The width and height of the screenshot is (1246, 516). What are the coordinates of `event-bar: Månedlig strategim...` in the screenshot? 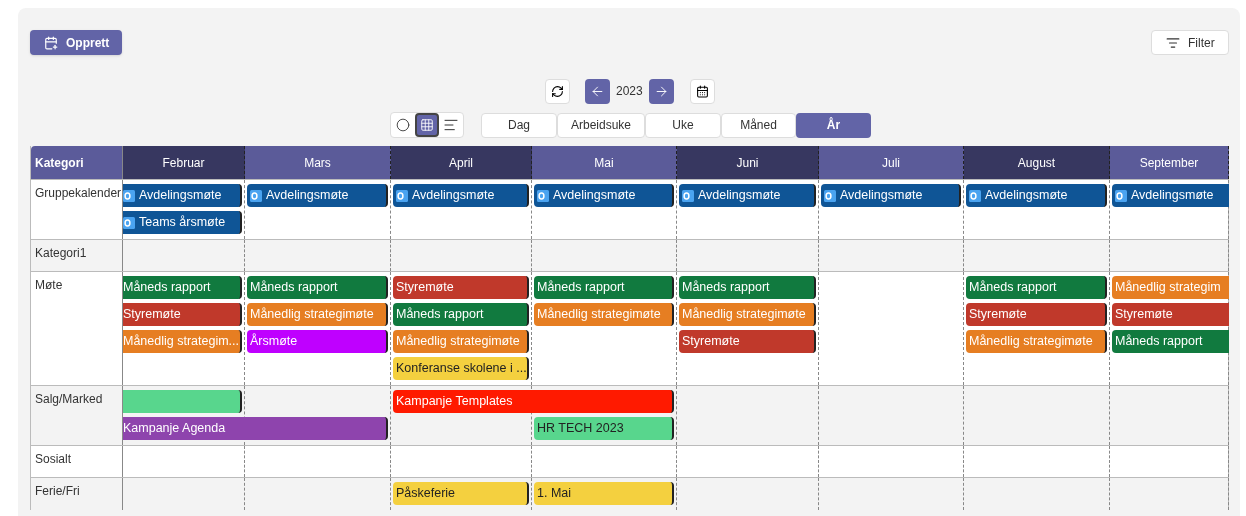 It's located at (182, 341).